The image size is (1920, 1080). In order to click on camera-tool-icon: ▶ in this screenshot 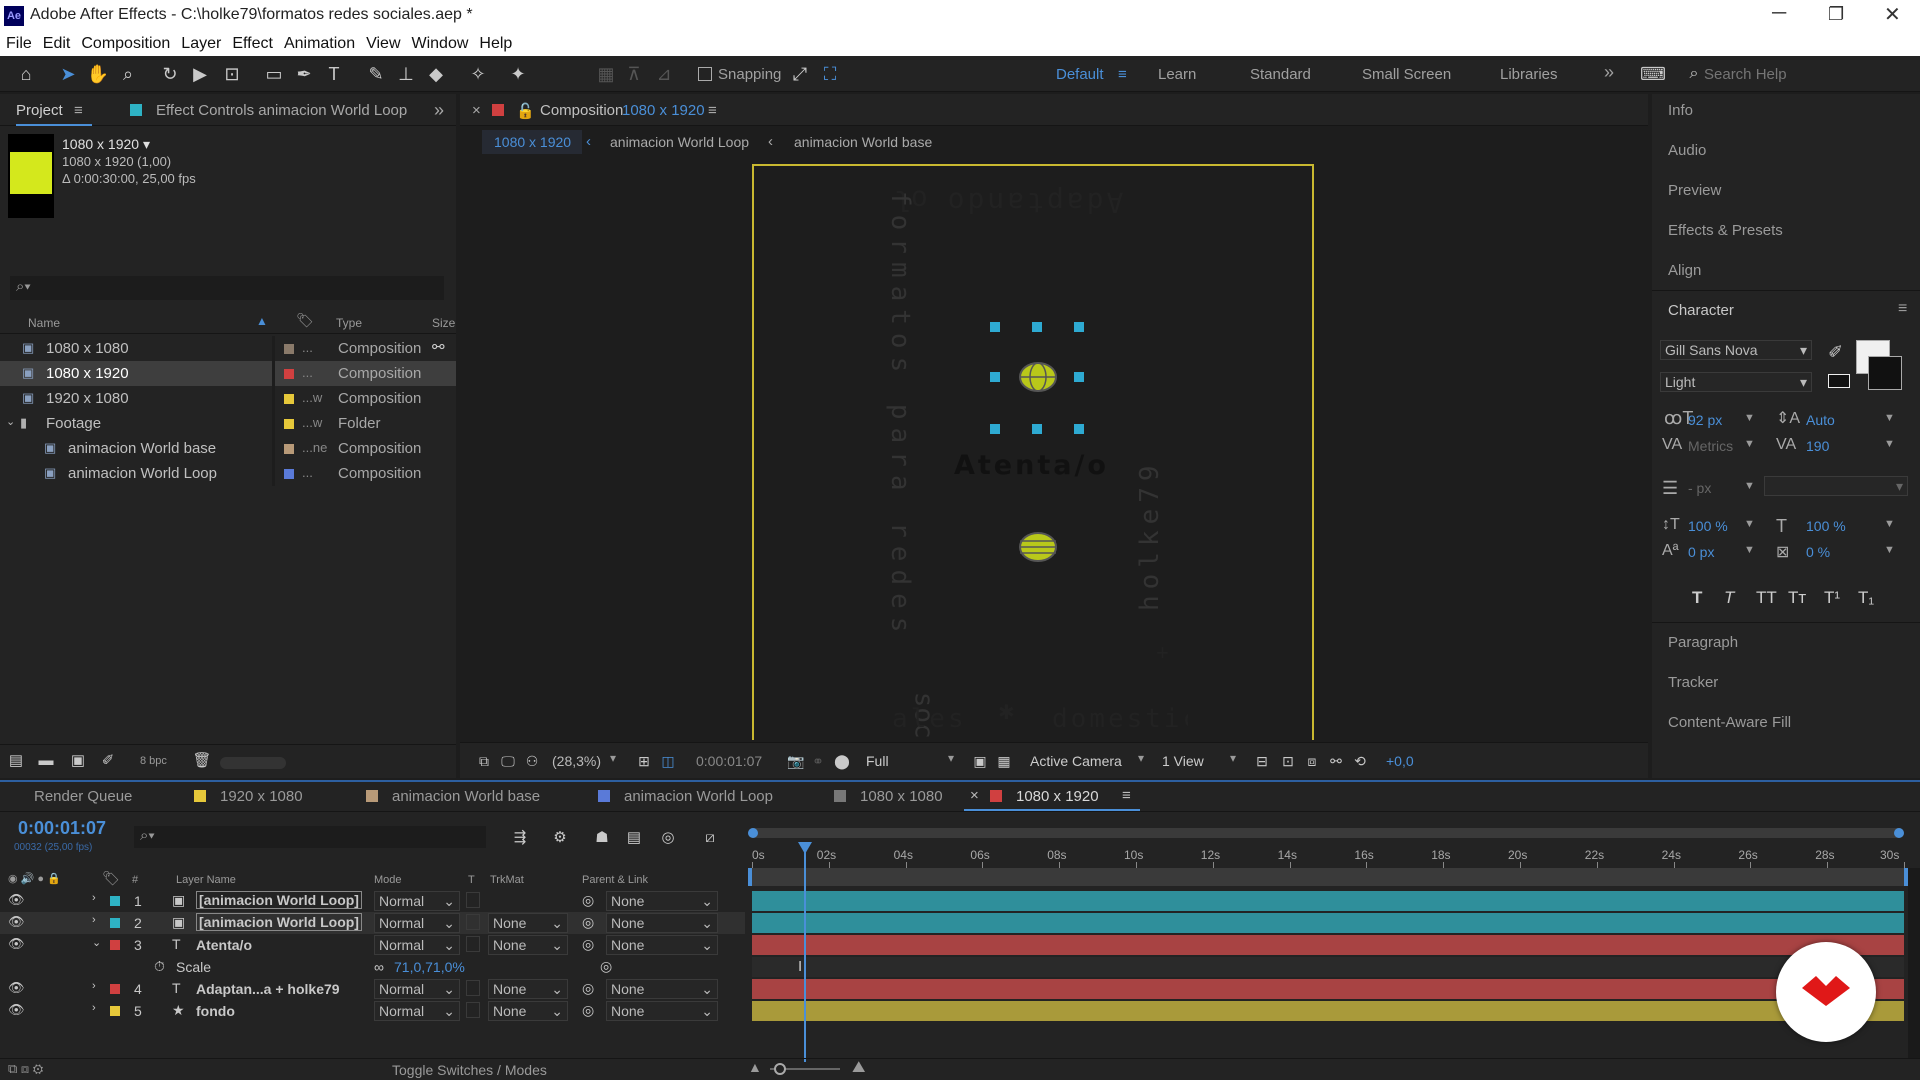, I will do `click(200, 74)`.